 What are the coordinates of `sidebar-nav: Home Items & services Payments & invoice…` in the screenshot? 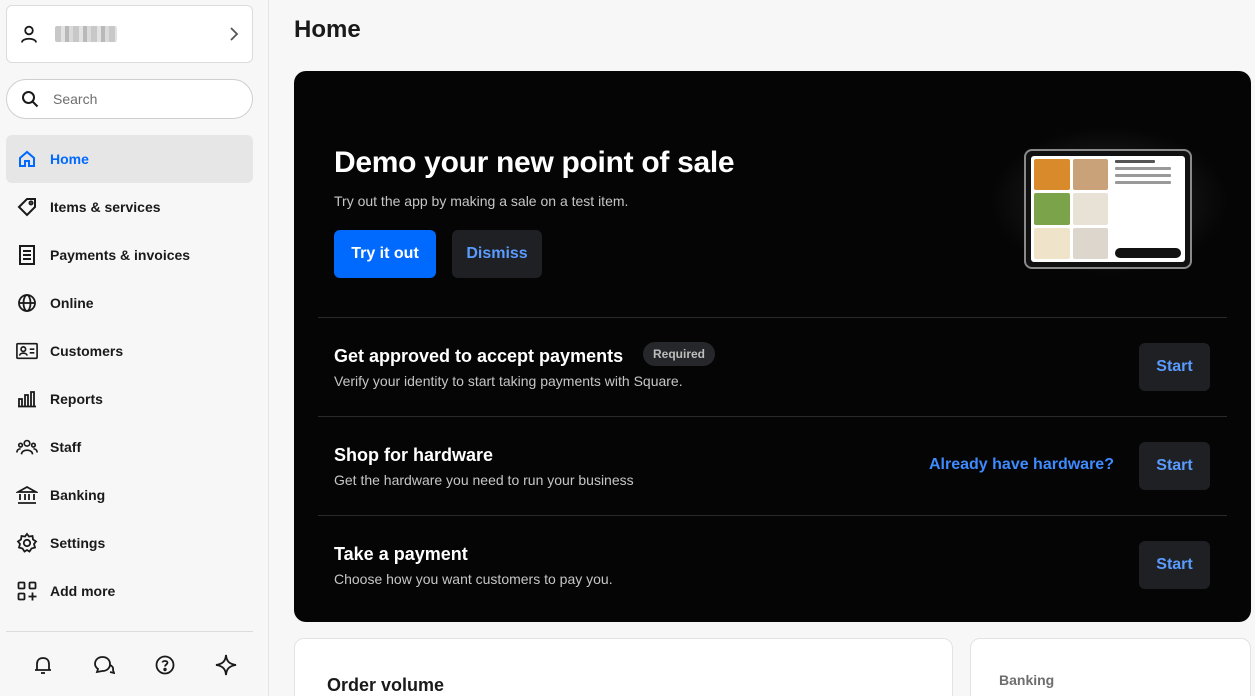 It's located at (129, 375).